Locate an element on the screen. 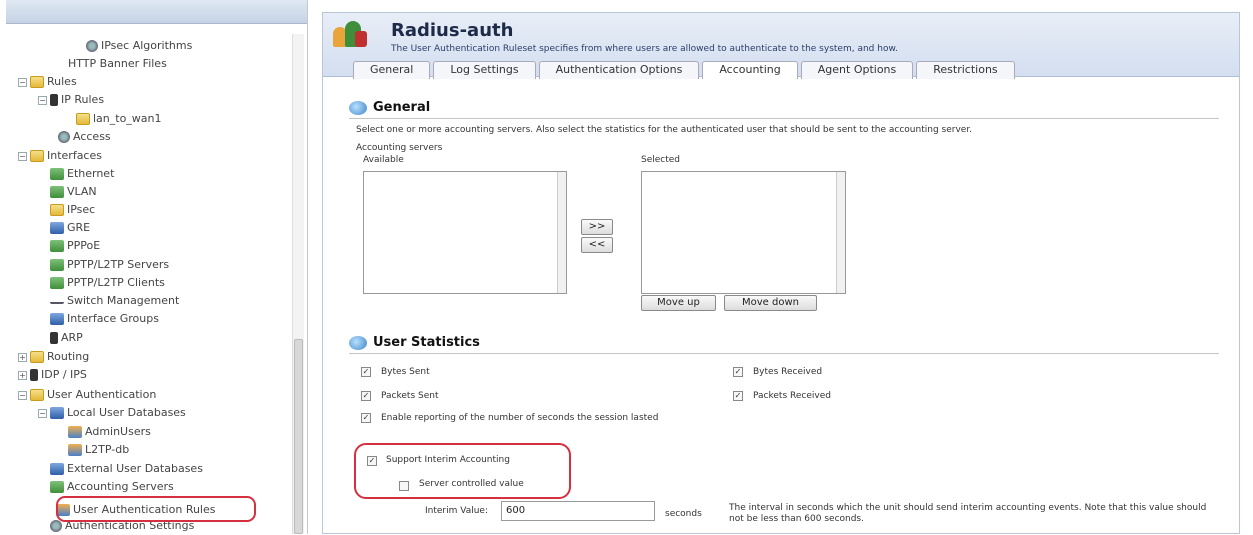 The image size is (1253, 535). sidebar-item-idp-ips: + IDP / IPS is located at coordinates (52, 375).